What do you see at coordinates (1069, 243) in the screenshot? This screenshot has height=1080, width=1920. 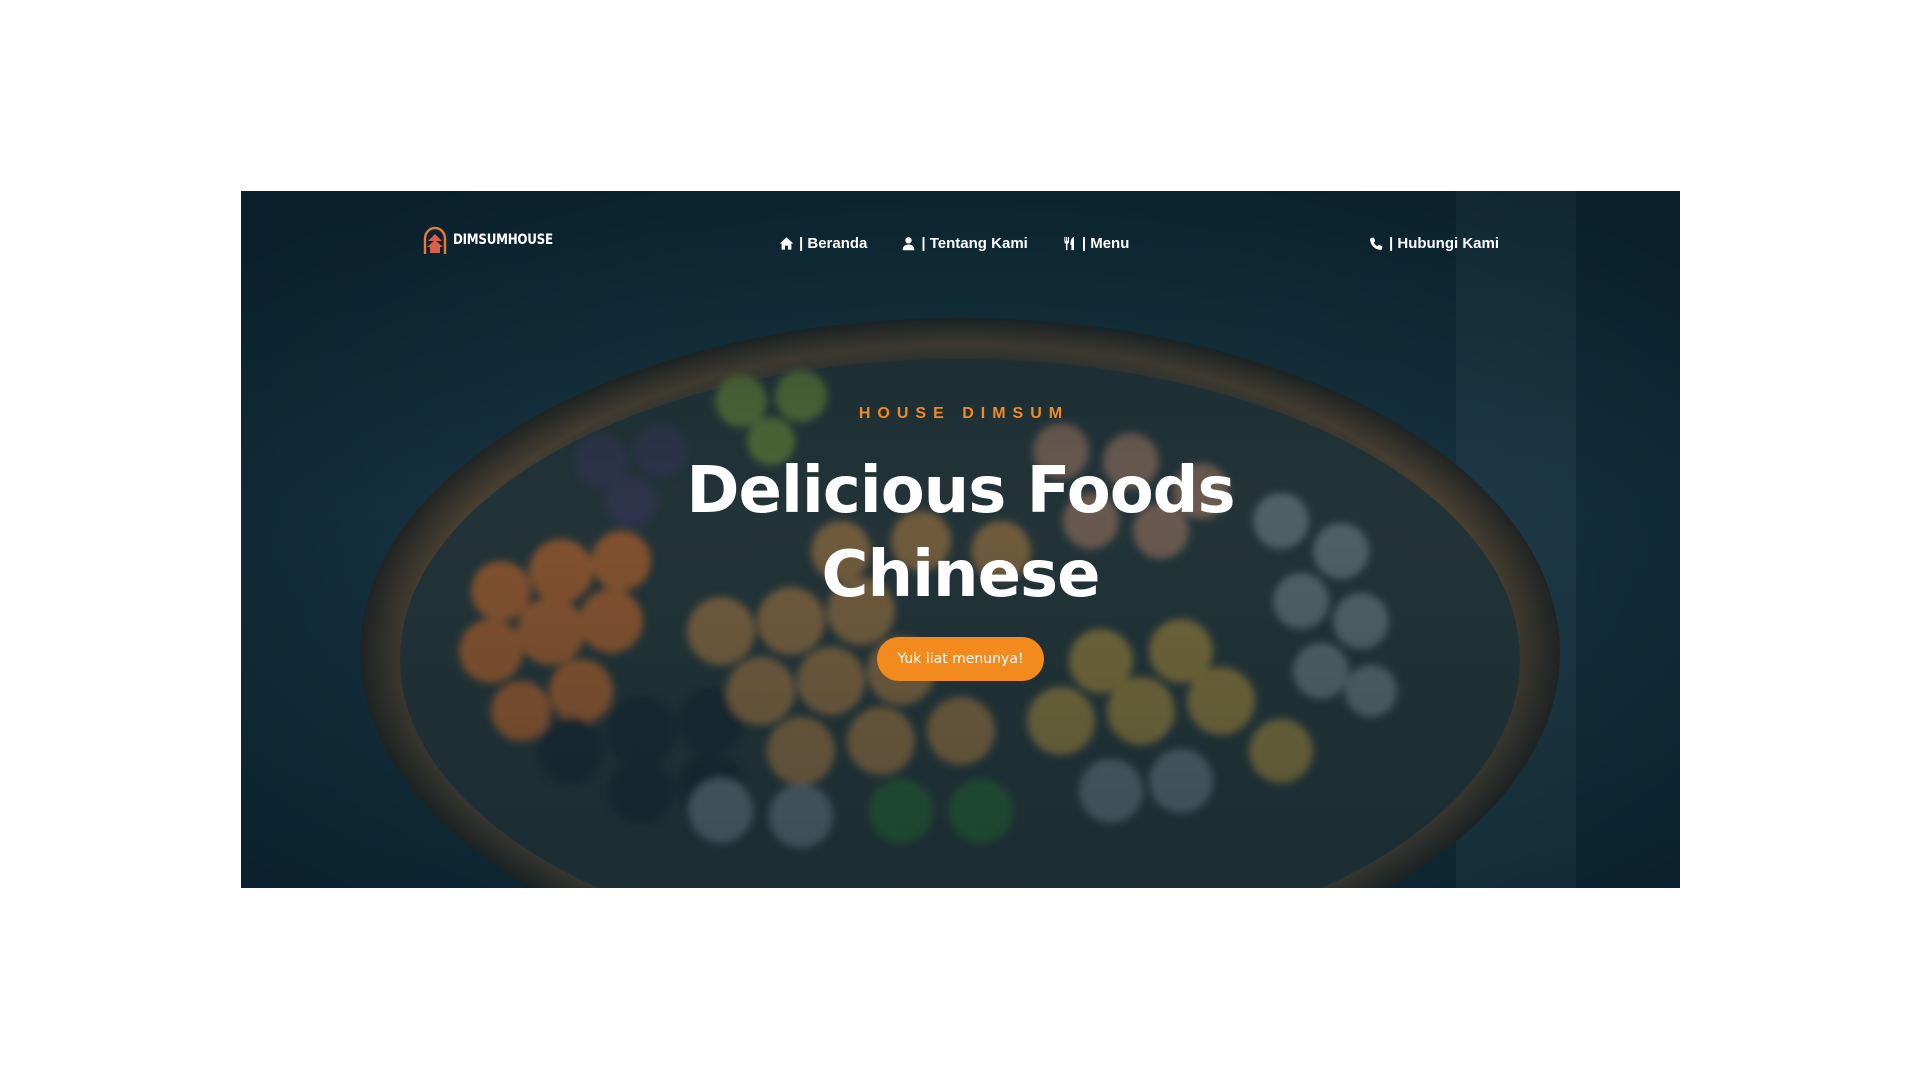 I see `utensils-icon` at bounding box center [1069, 243].